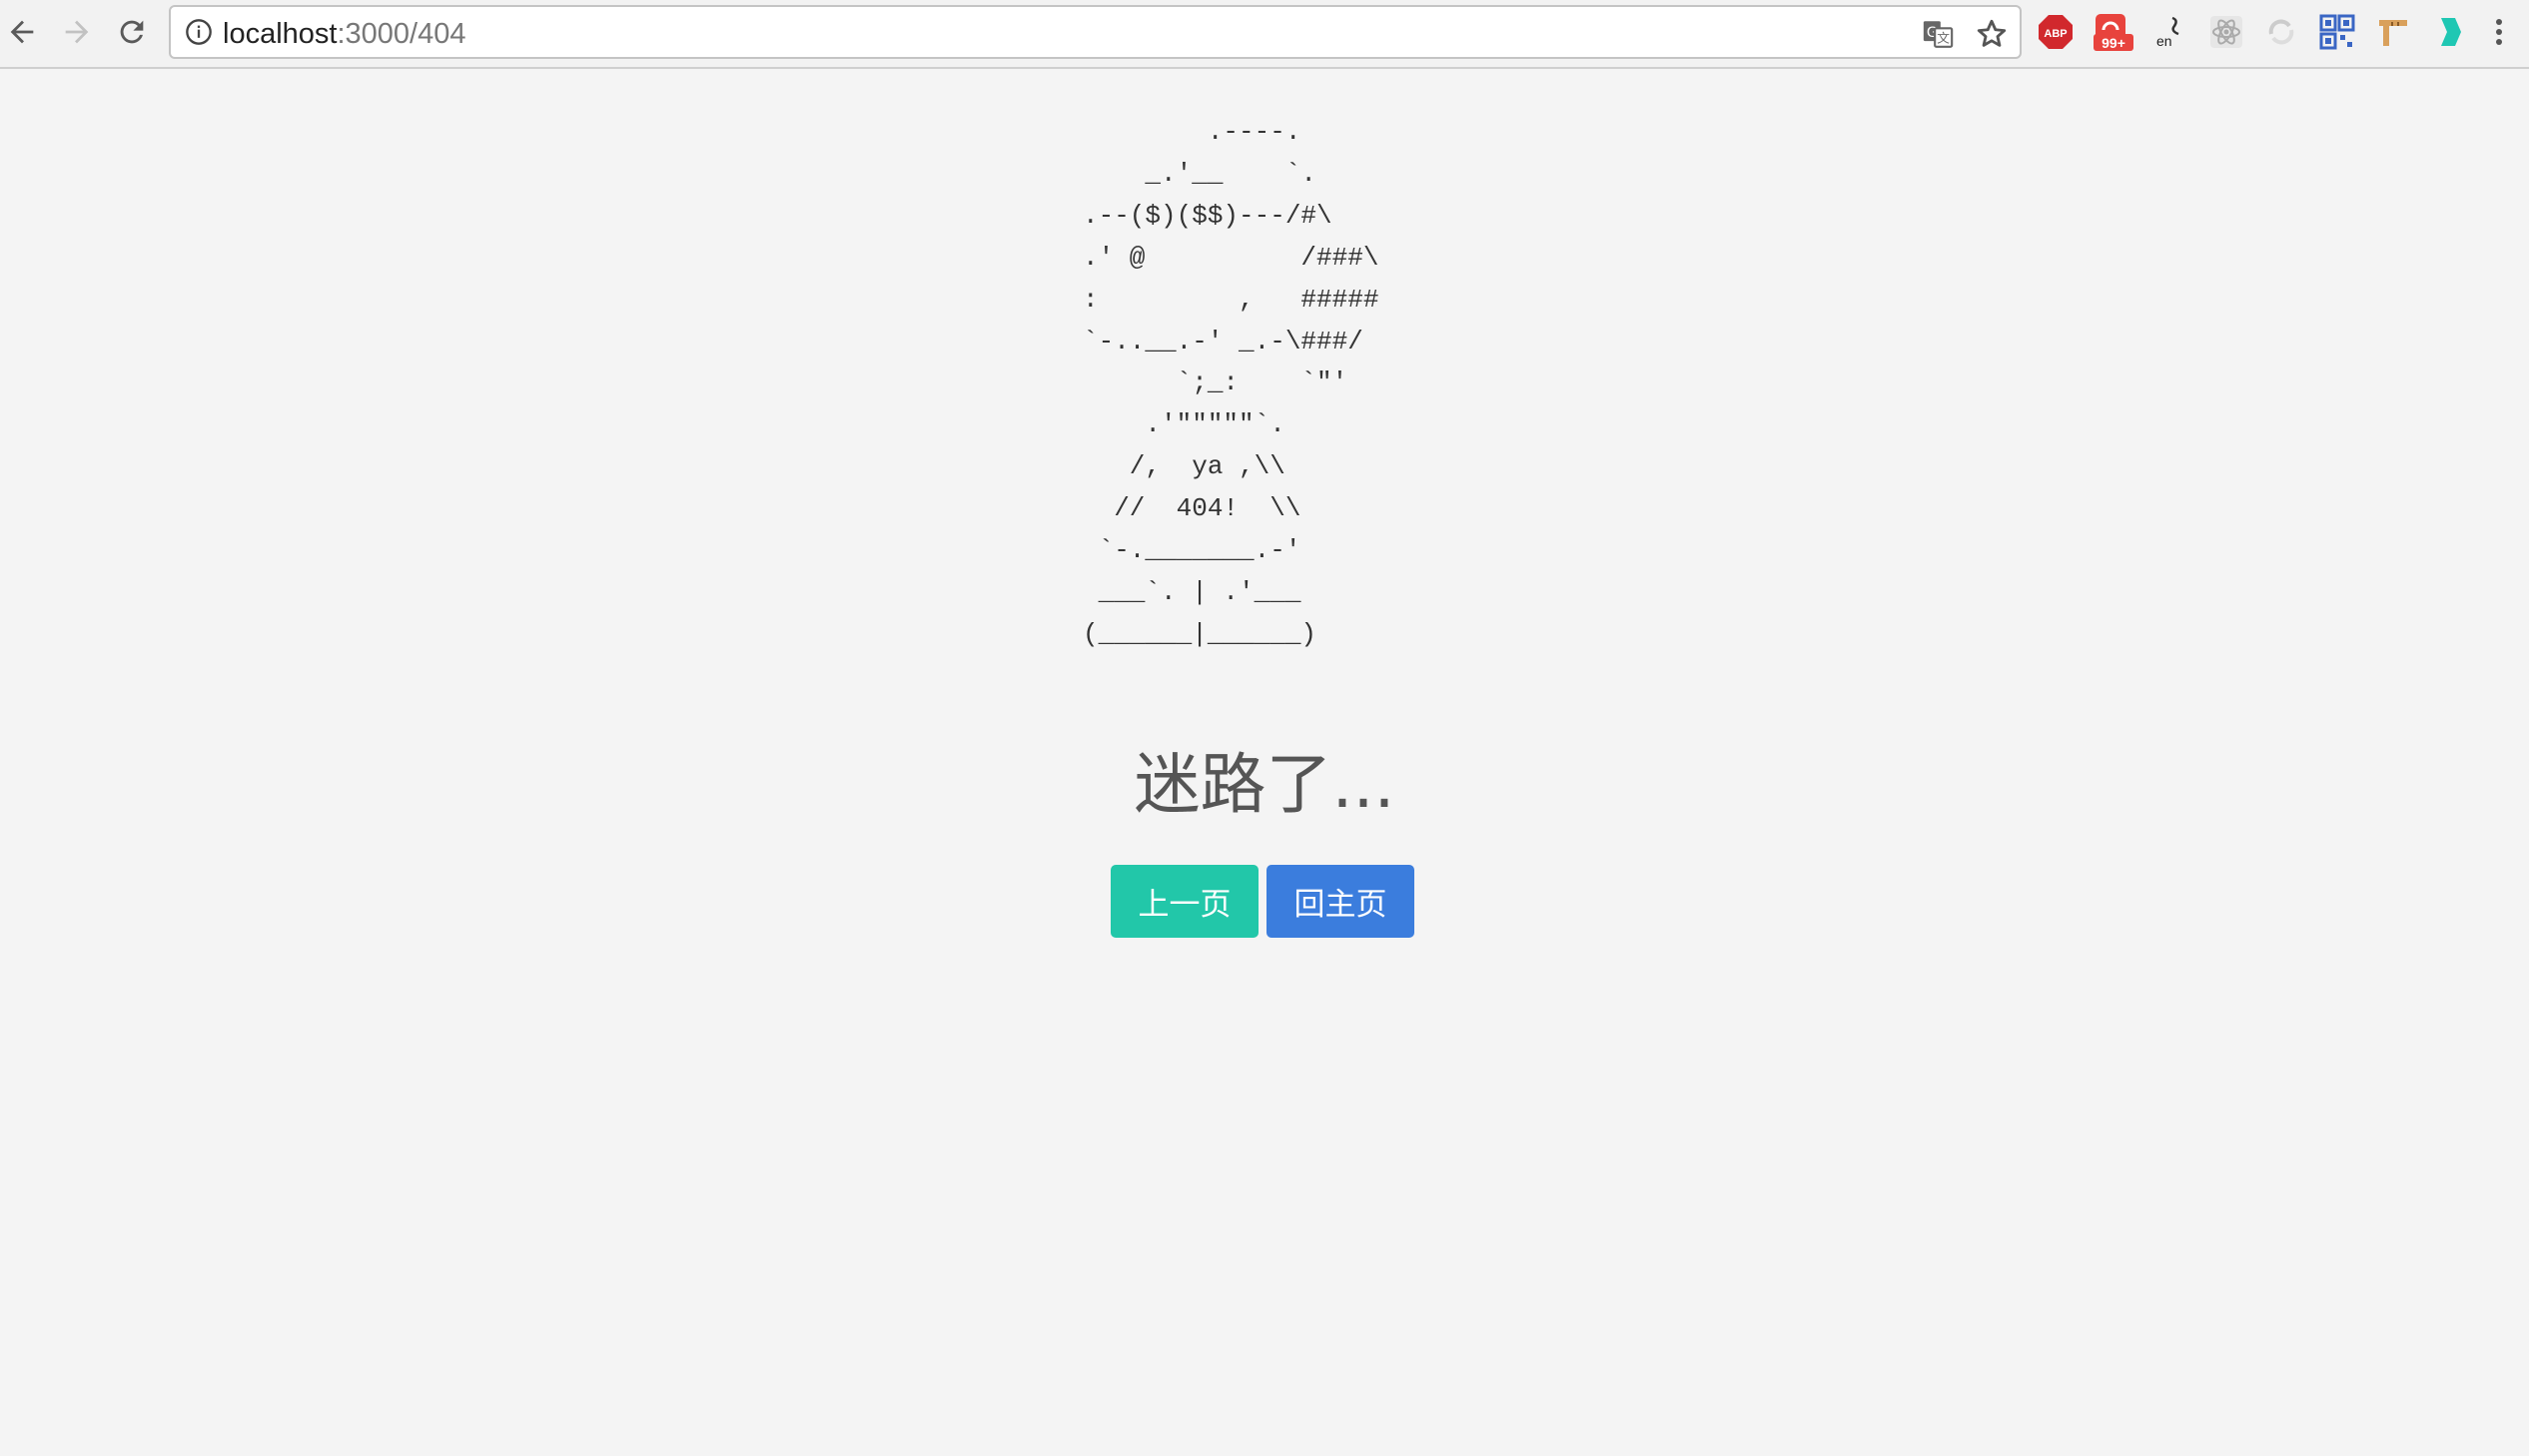  I want to click on adblock-label: ABP, so click(2055, 34).